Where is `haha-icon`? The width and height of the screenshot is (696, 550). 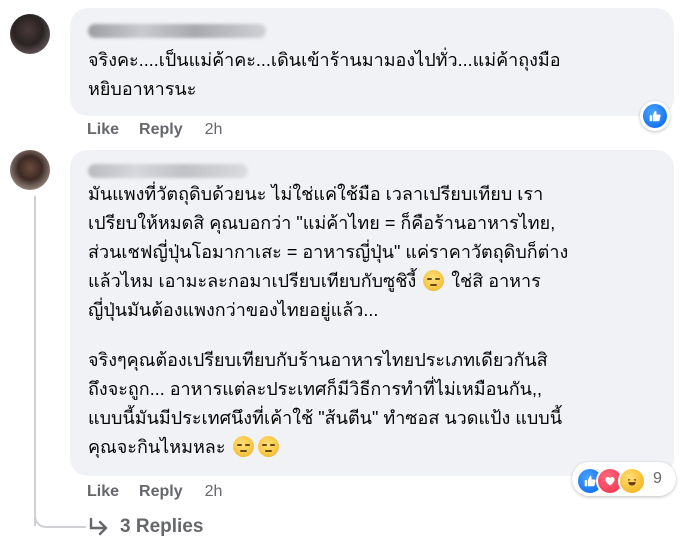 haha-icon is located at coordinates (632, 481).